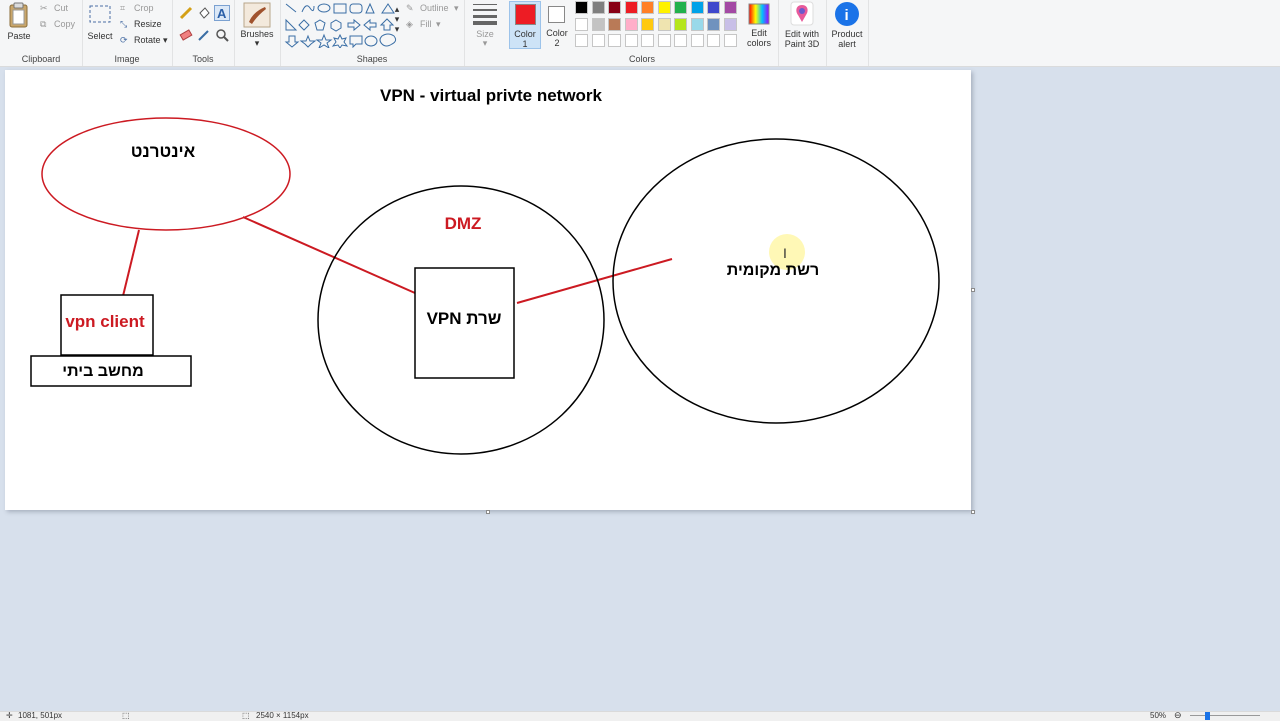  I want to click on select-icon, so click(100, 14).